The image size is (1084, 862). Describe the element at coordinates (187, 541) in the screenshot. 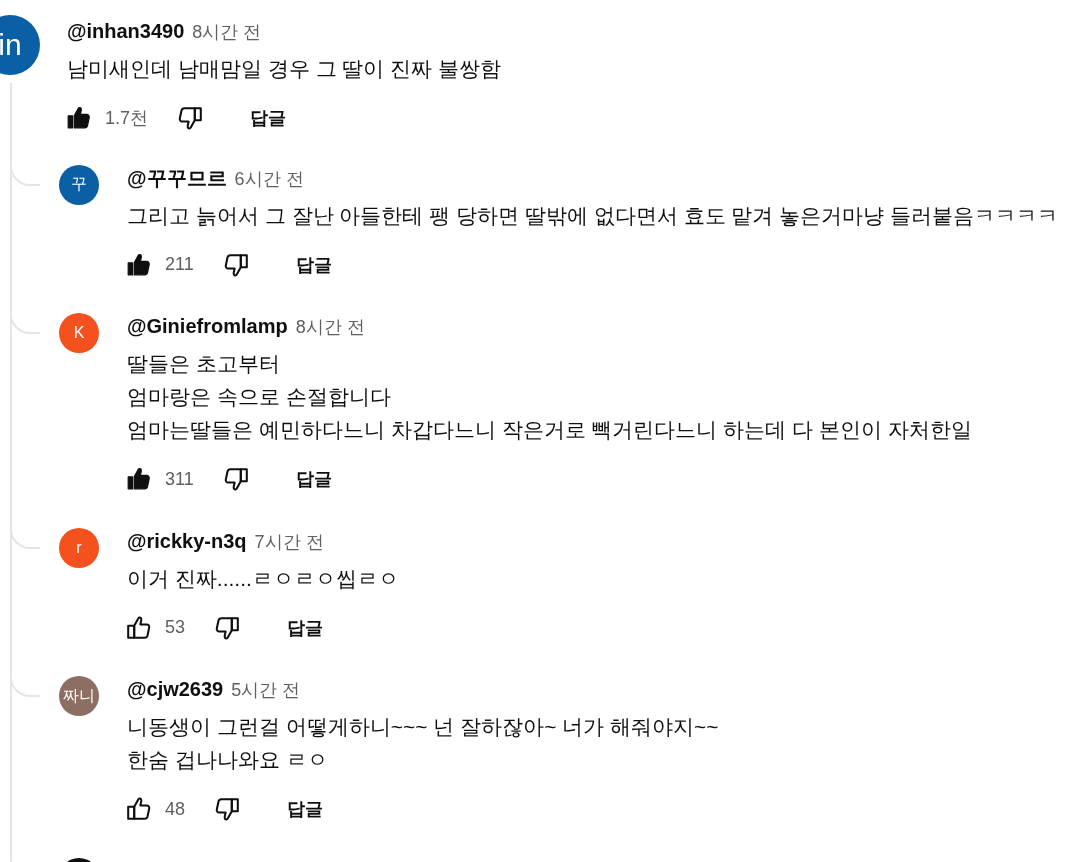

I see `username-link: @rickky-n3q` at that location.